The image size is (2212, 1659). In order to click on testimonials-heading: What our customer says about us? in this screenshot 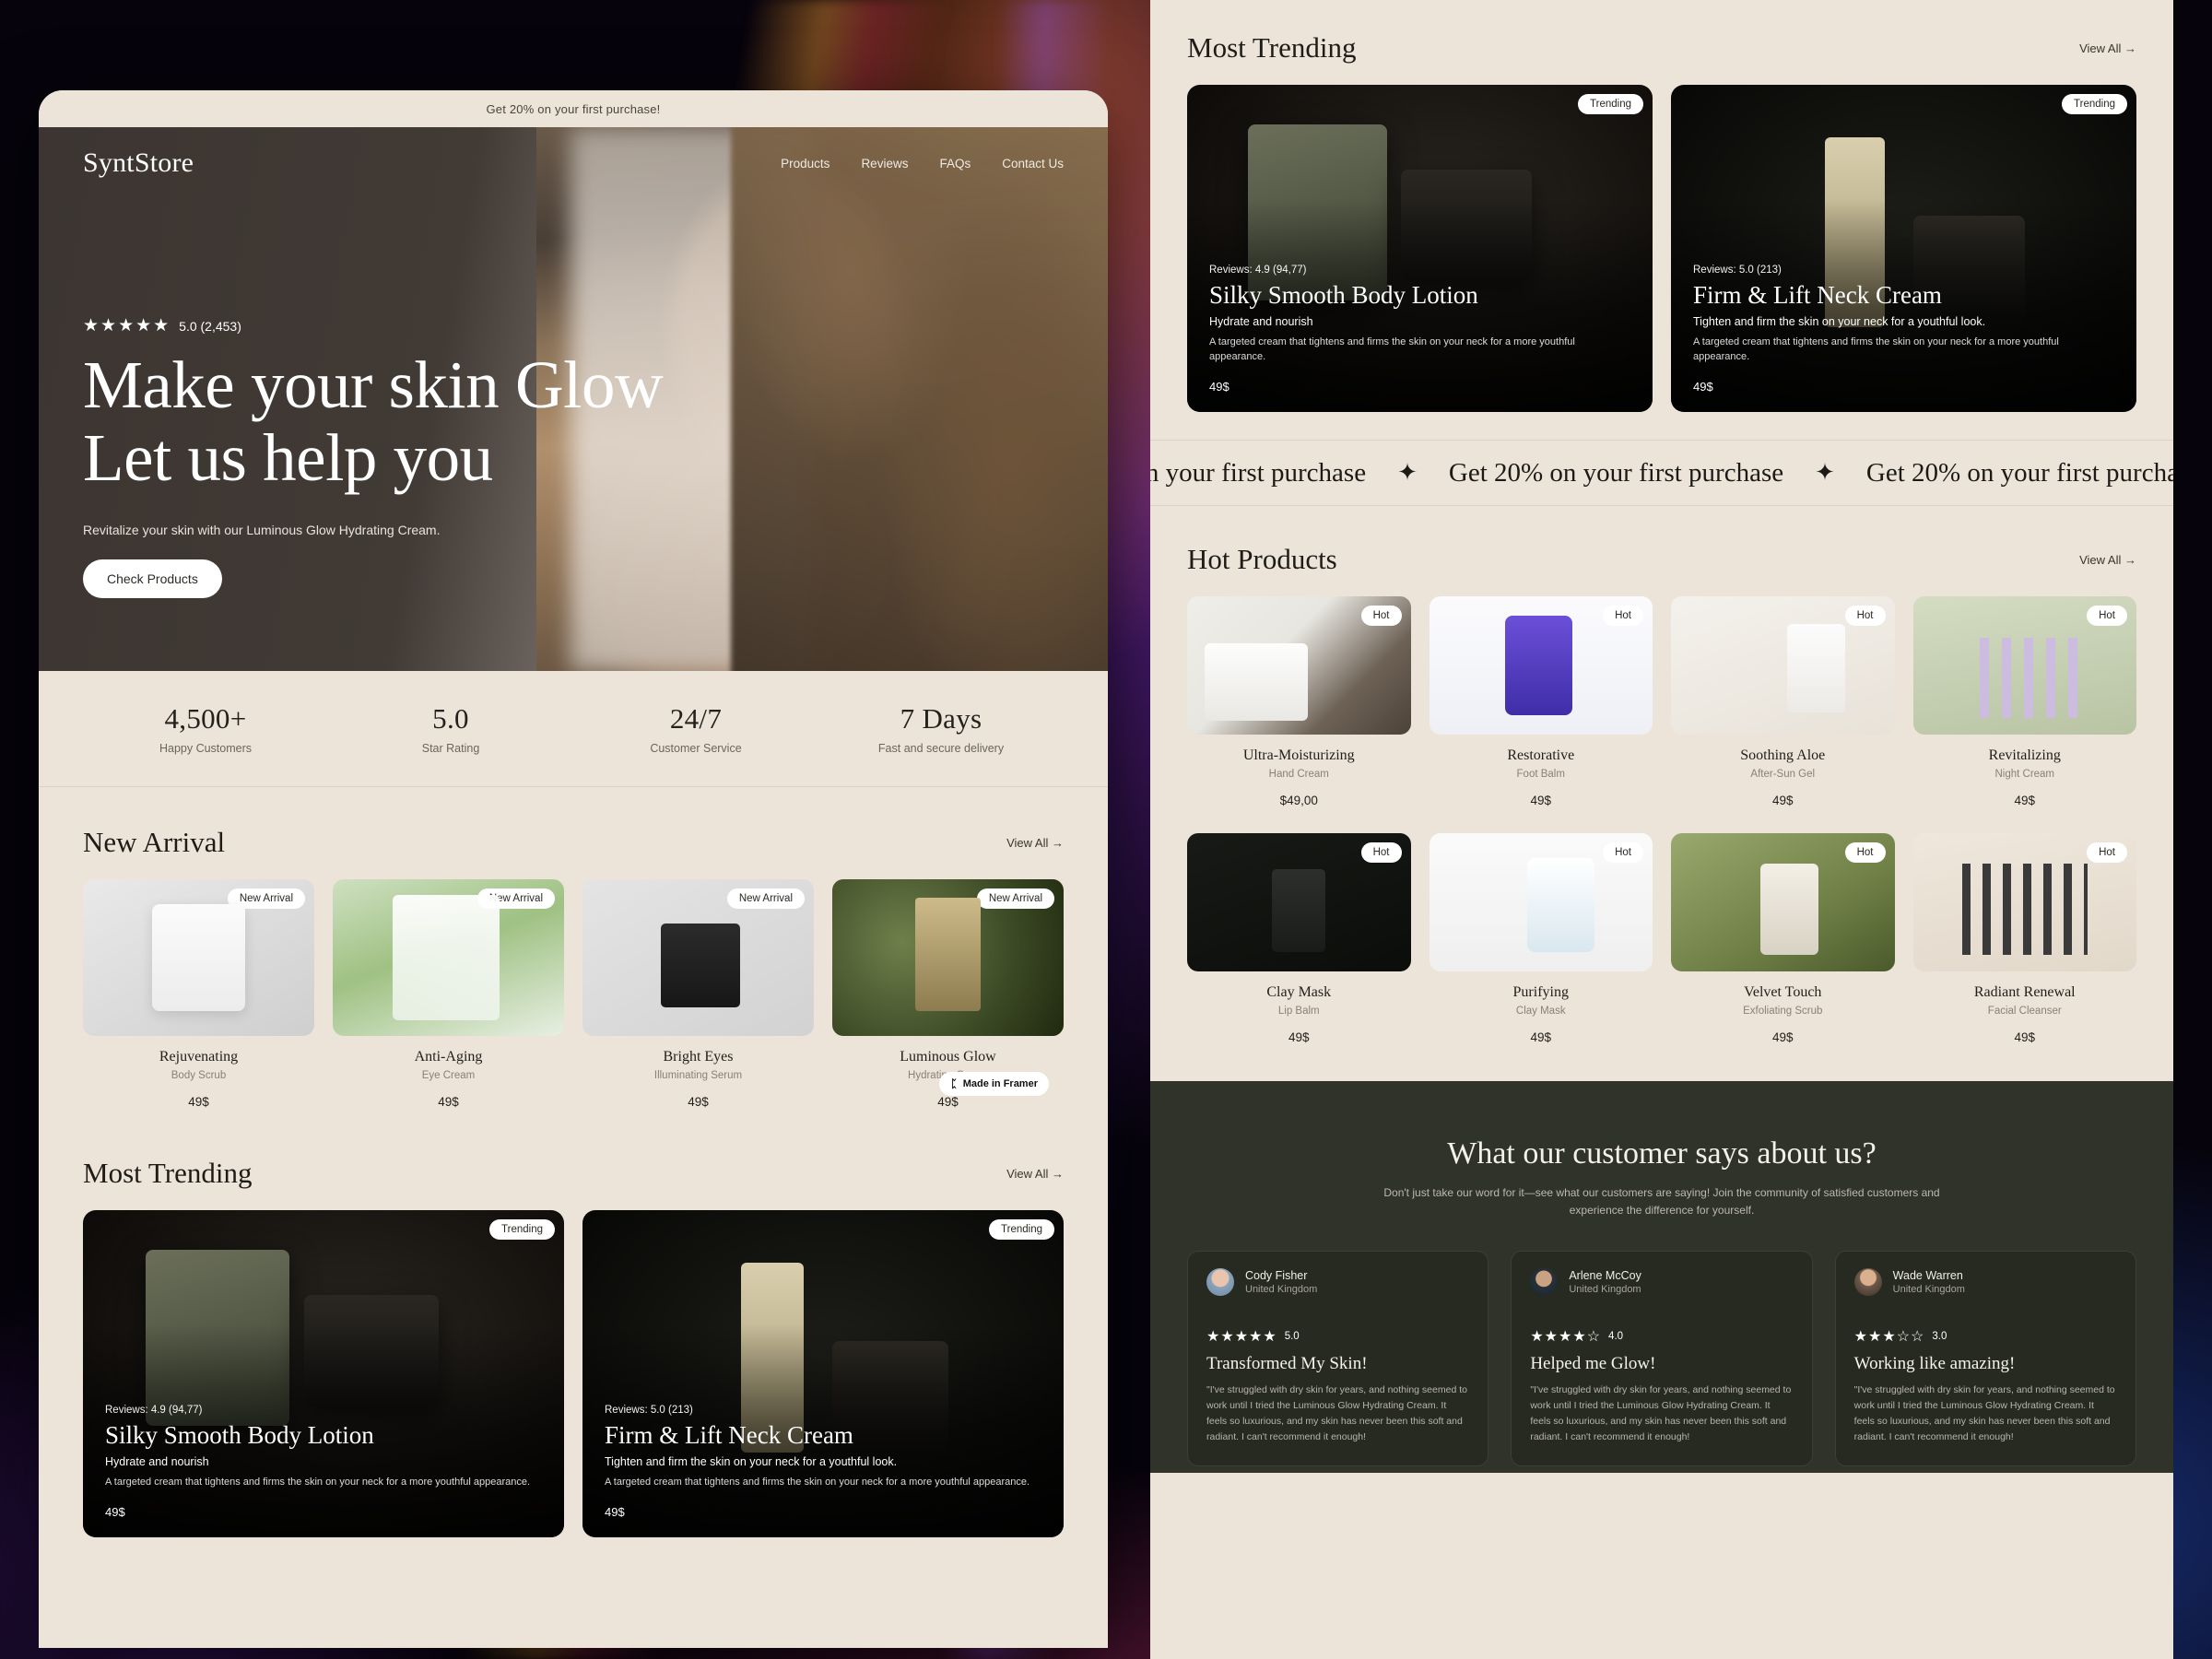, I will do `click(1662, 1153)`.